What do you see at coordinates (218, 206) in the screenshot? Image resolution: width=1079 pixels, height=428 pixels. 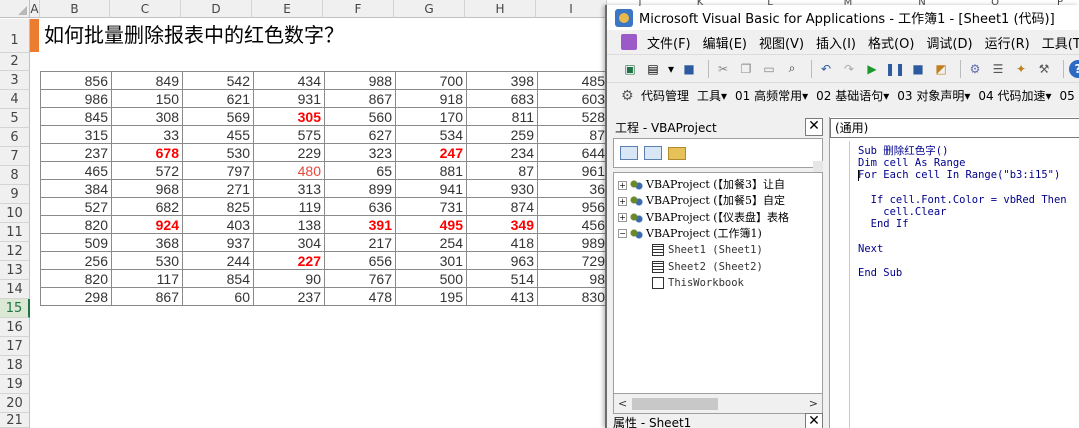 I see `cell: 825` at bounding box center [218, 206].